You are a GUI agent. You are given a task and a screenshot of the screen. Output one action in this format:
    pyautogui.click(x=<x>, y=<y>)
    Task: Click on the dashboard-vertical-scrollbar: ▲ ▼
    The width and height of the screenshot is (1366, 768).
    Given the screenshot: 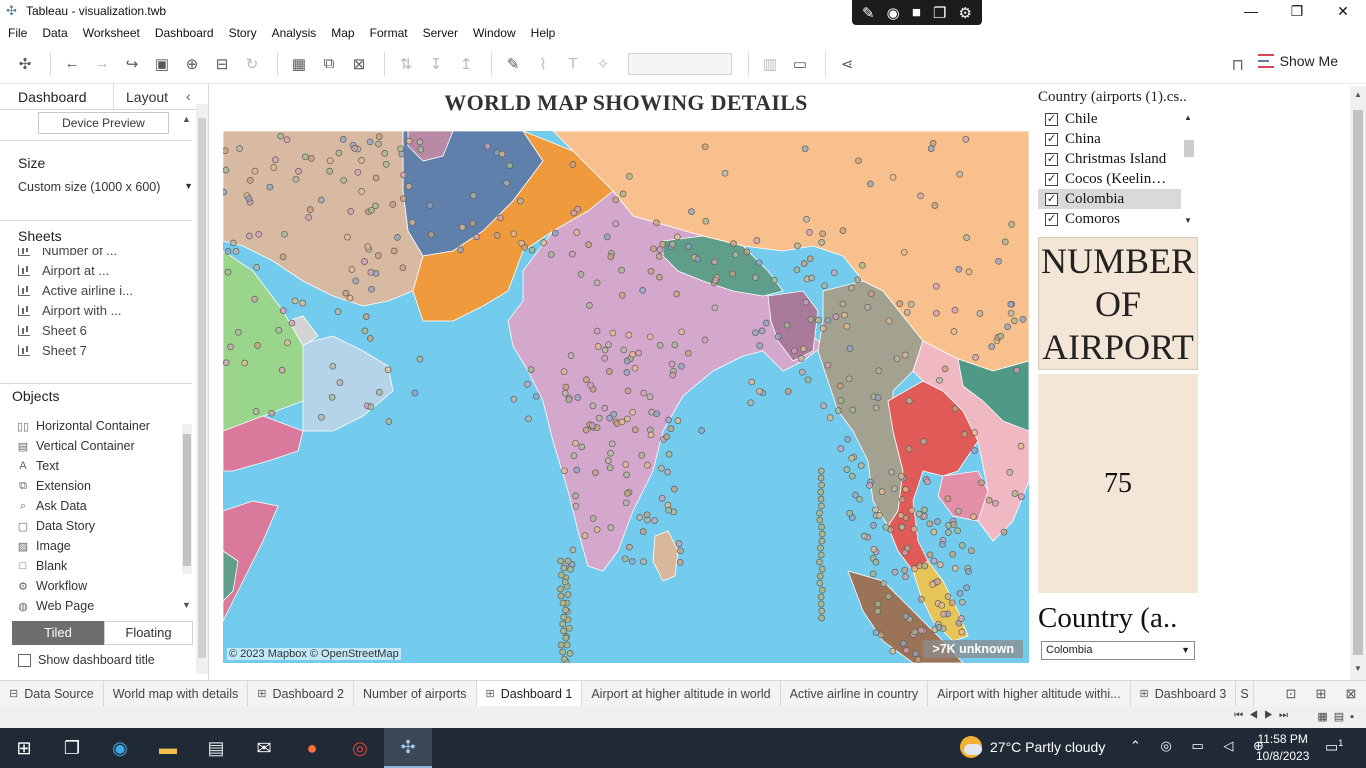 What is the action you would take?
    pyautogui.click(x=1358, y=383)
    